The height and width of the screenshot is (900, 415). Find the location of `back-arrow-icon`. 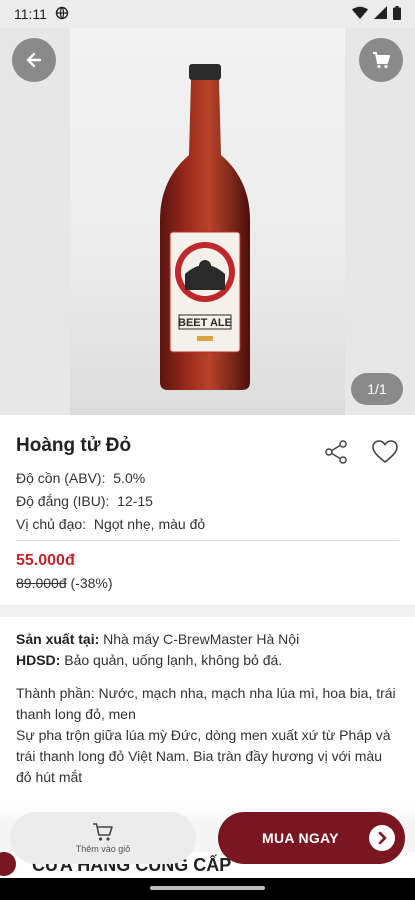

back-arrow-icon is located at coordinates (34, 60).